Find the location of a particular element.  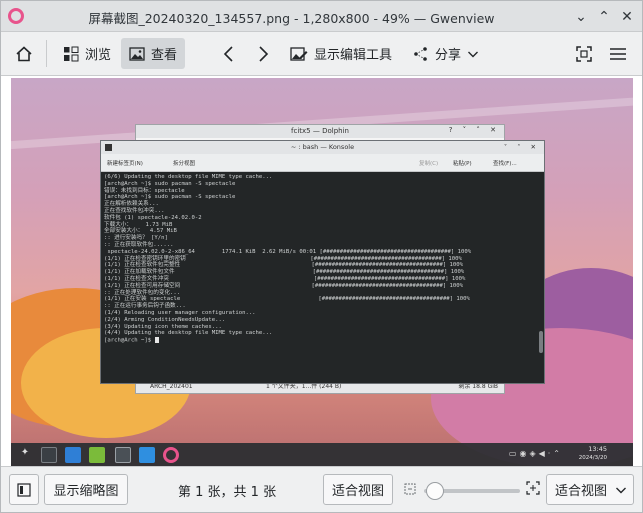

main-toolbar: 浏览 查看 显示编辑工具 分享 is located at coordinates (321, 54).